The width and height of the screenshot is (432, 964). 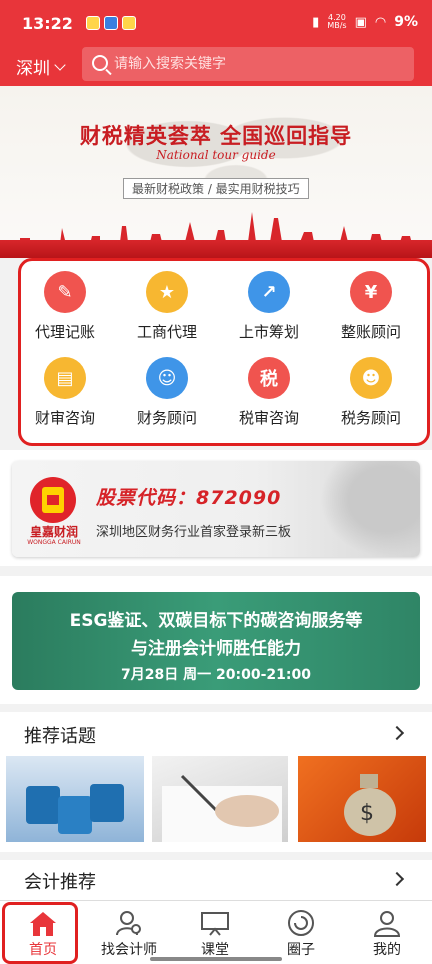 What do you see at coordinates (65, 378) in the screenshot?
I see `file-icon: ▤` at bounding box center [65, 378].